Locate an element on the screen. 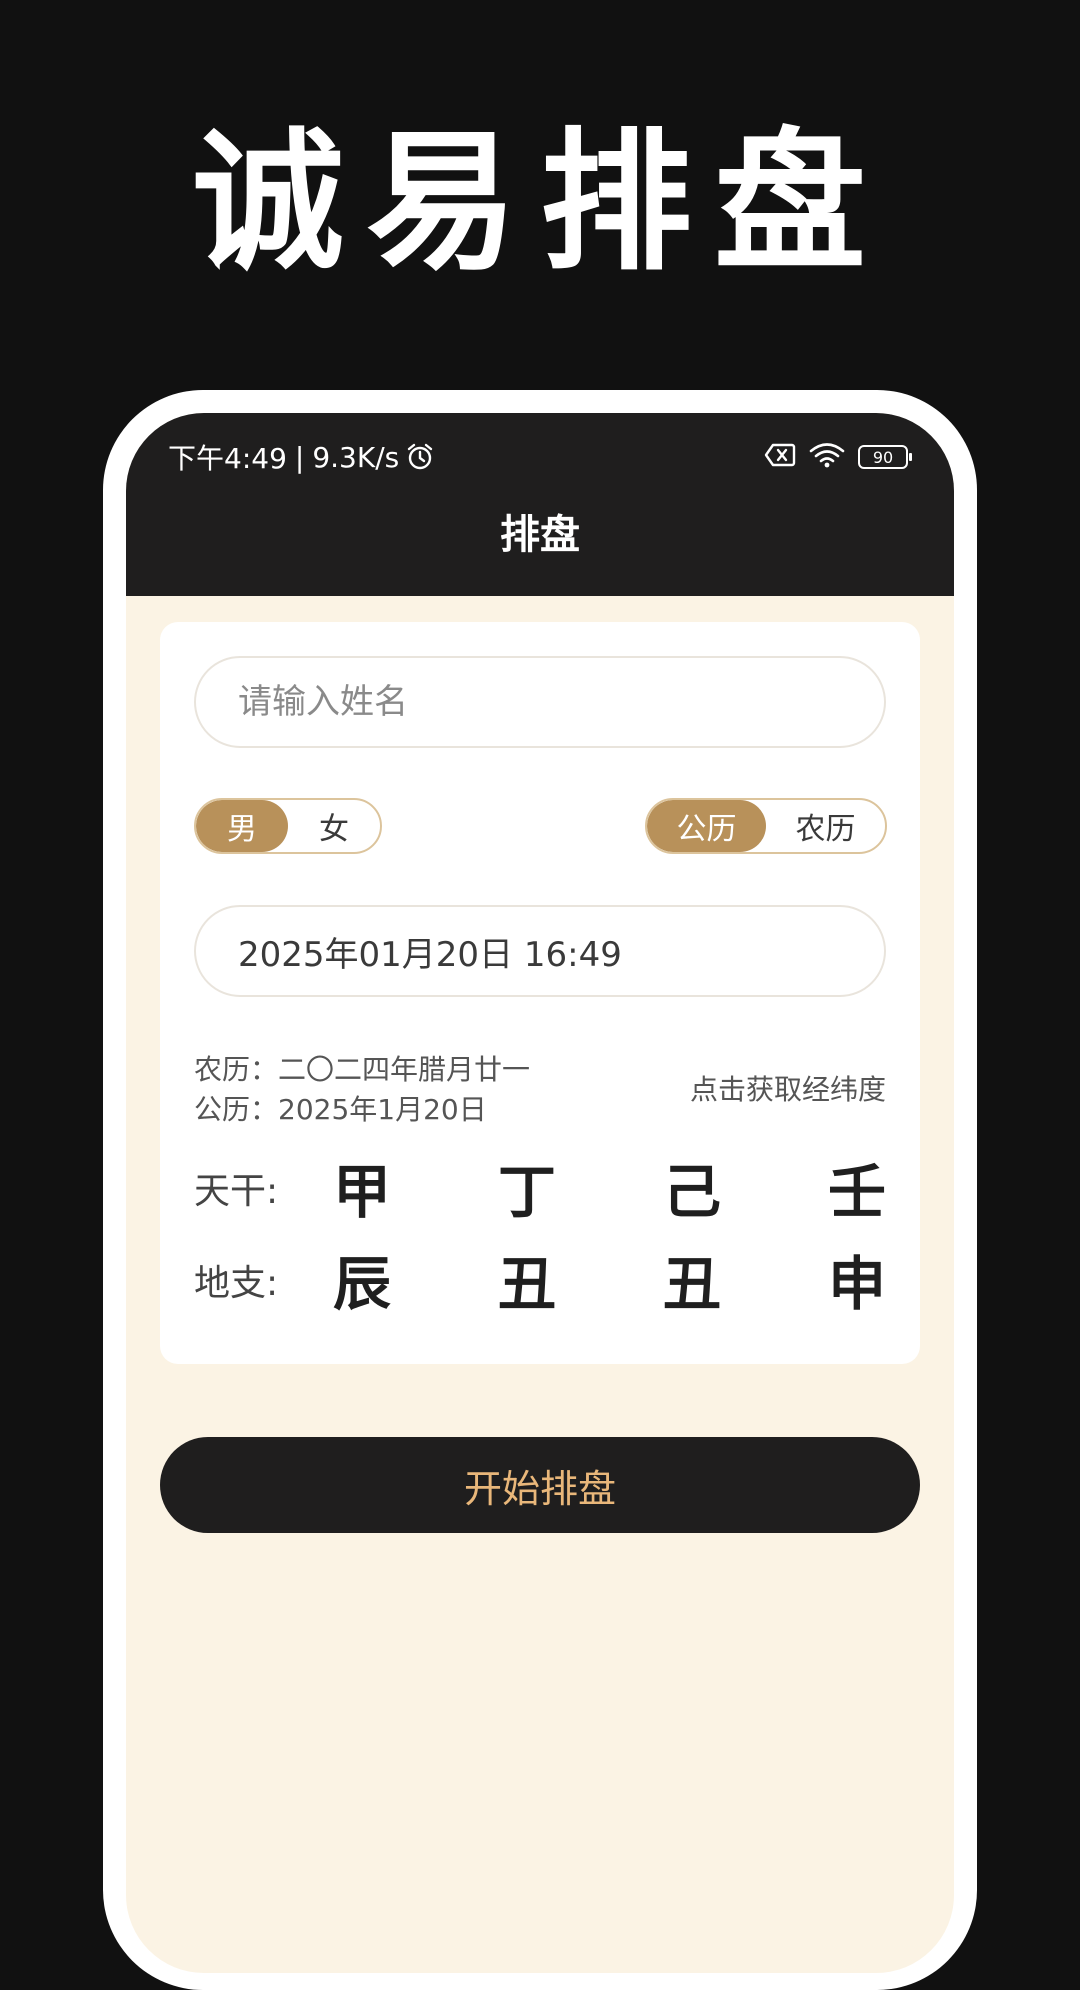 The image size is (1080, 1990). tiangan-char: 丁 is located at coordinates (526, 1192).